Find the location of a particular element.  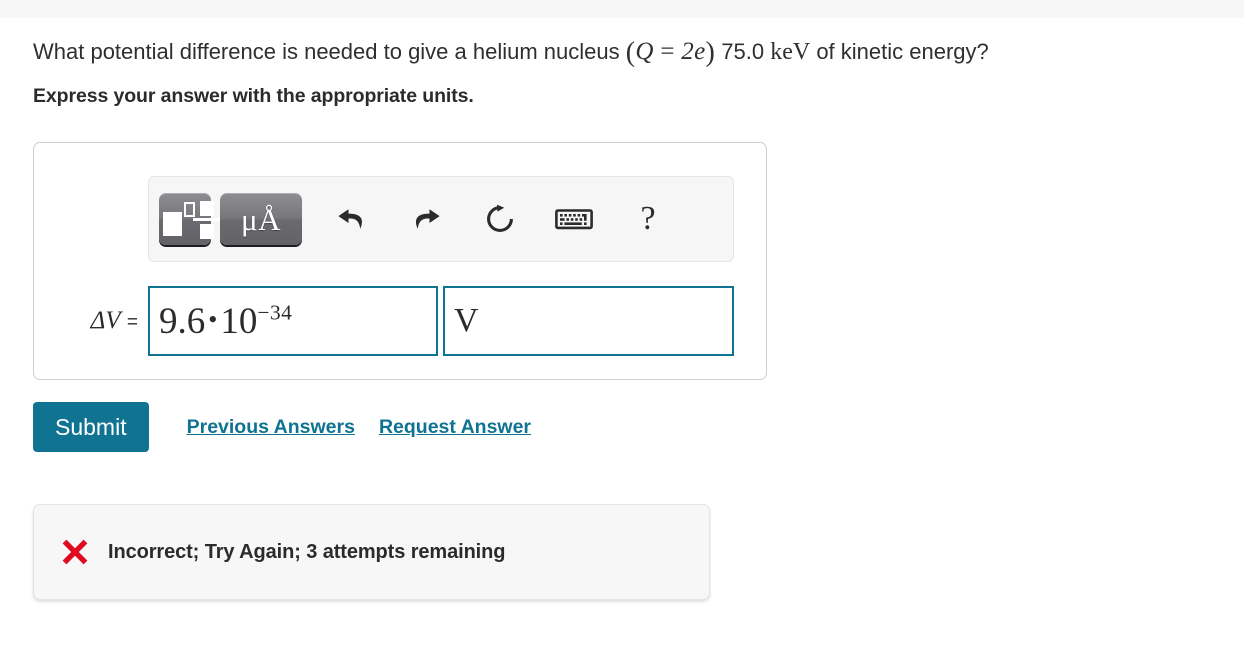

math-symbol-e: e is located at coordinates (700, 51).